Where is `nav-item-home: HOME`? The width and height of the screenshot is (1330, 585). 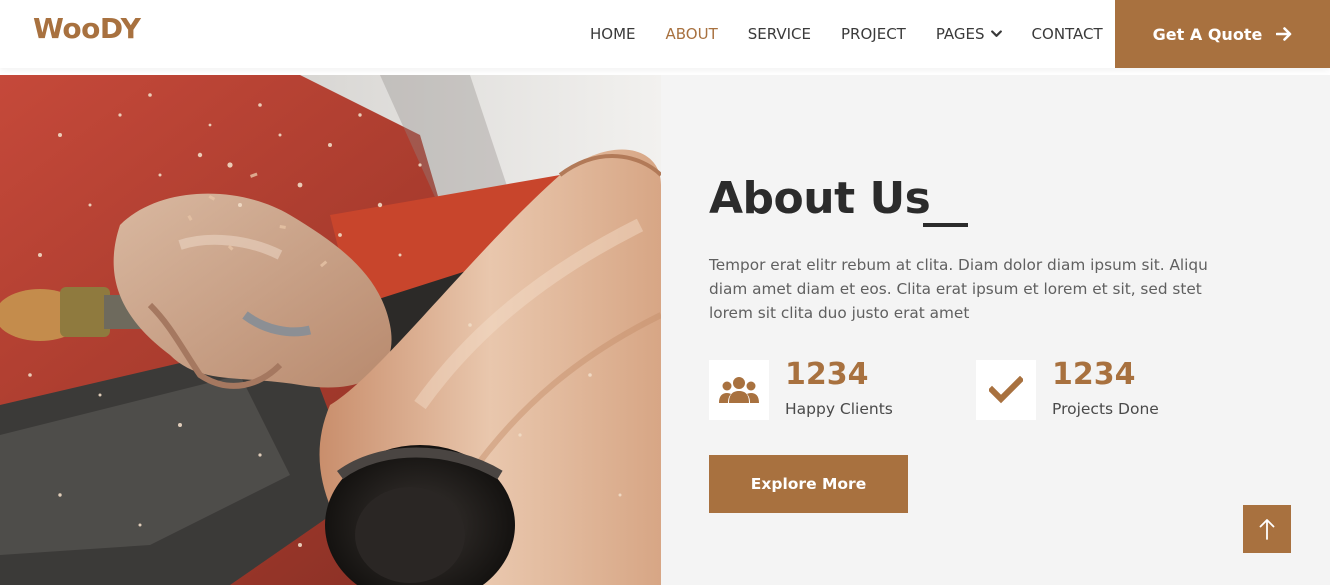 nav-item-home: HOME is located at coordinates (613, 34).